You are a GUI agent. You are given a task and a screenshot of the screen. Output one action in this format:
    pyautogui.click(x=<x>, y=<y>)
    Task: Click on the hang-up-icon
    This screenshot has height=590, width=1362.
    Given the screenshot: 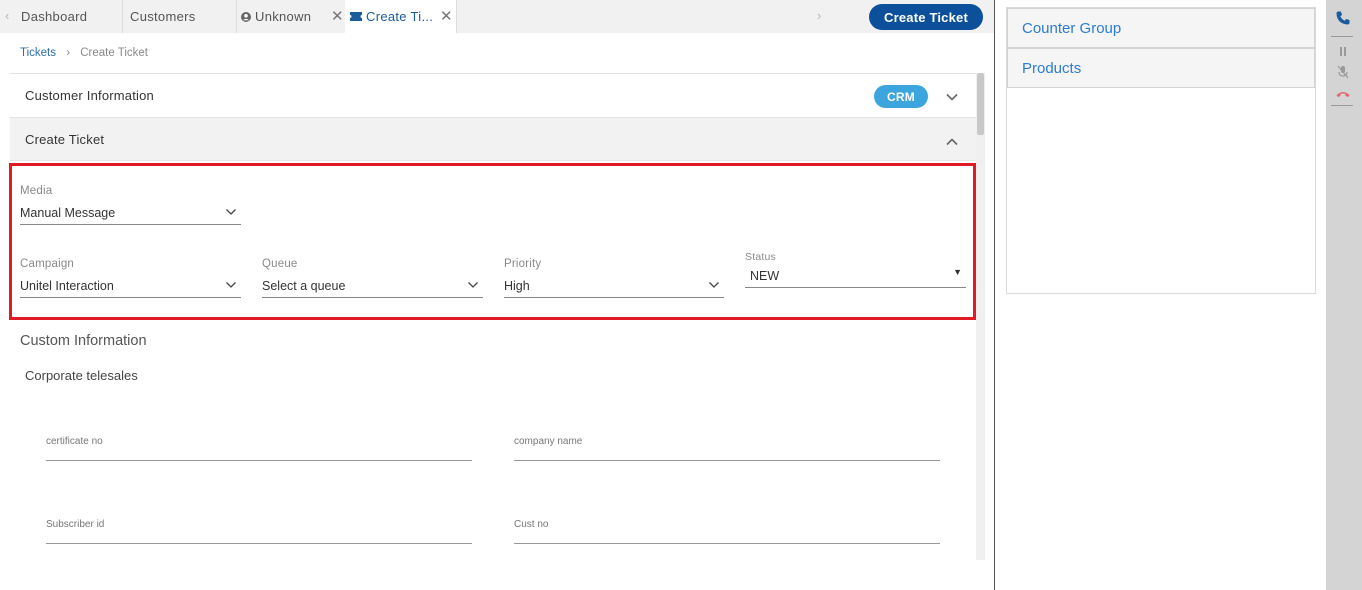 What is the action you would take?
    pyautogui.click(x=1343, y=94)
    